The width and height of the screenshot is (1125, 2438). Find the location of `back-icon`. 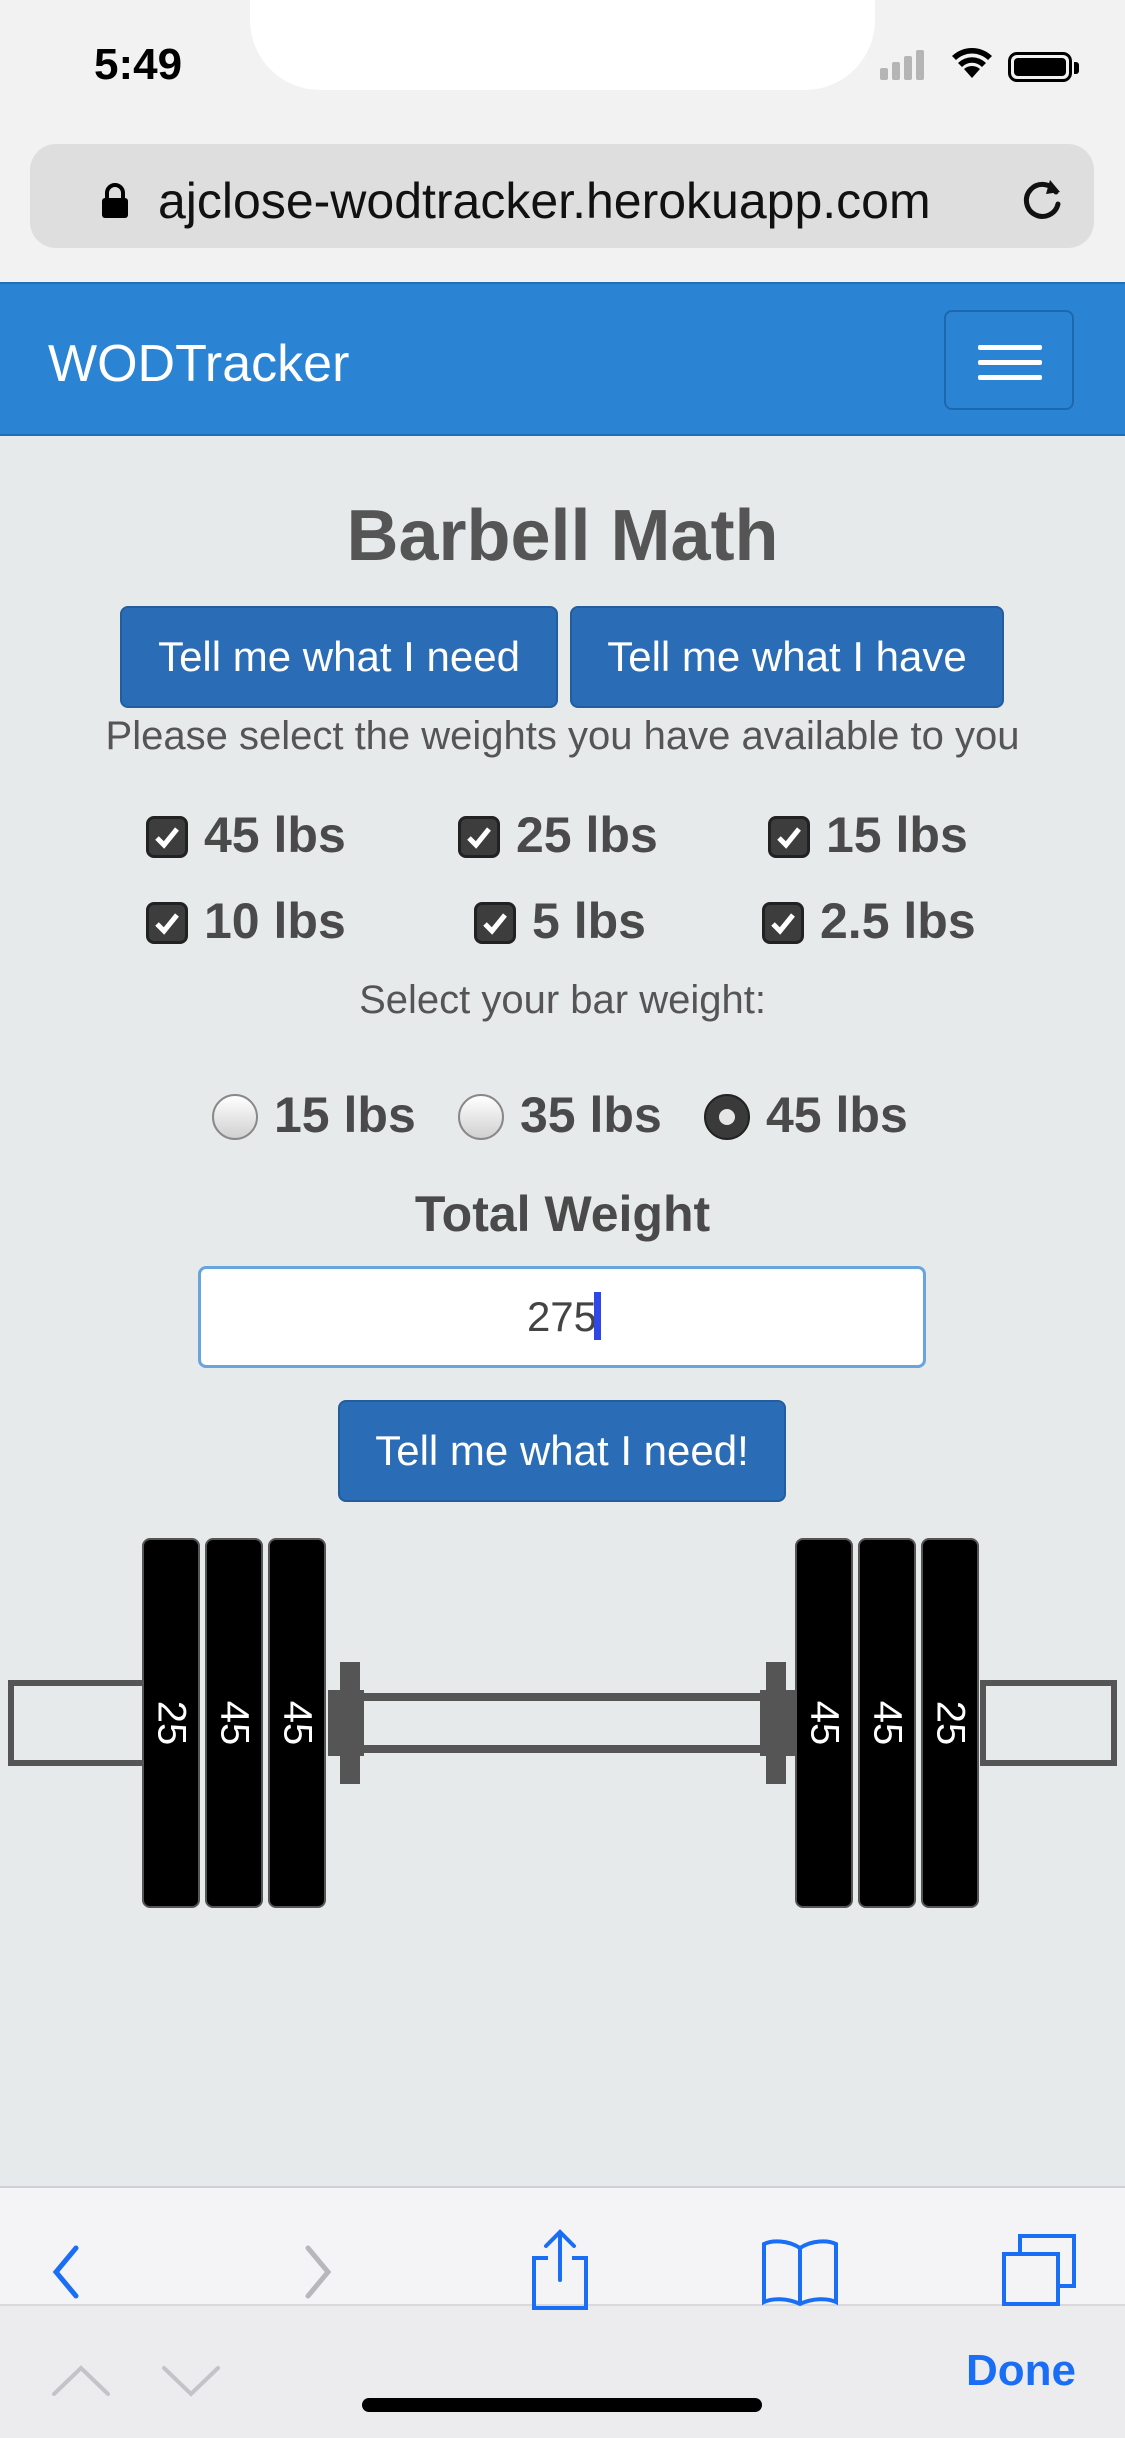

back-icon is located at coordinates (66, 2272).